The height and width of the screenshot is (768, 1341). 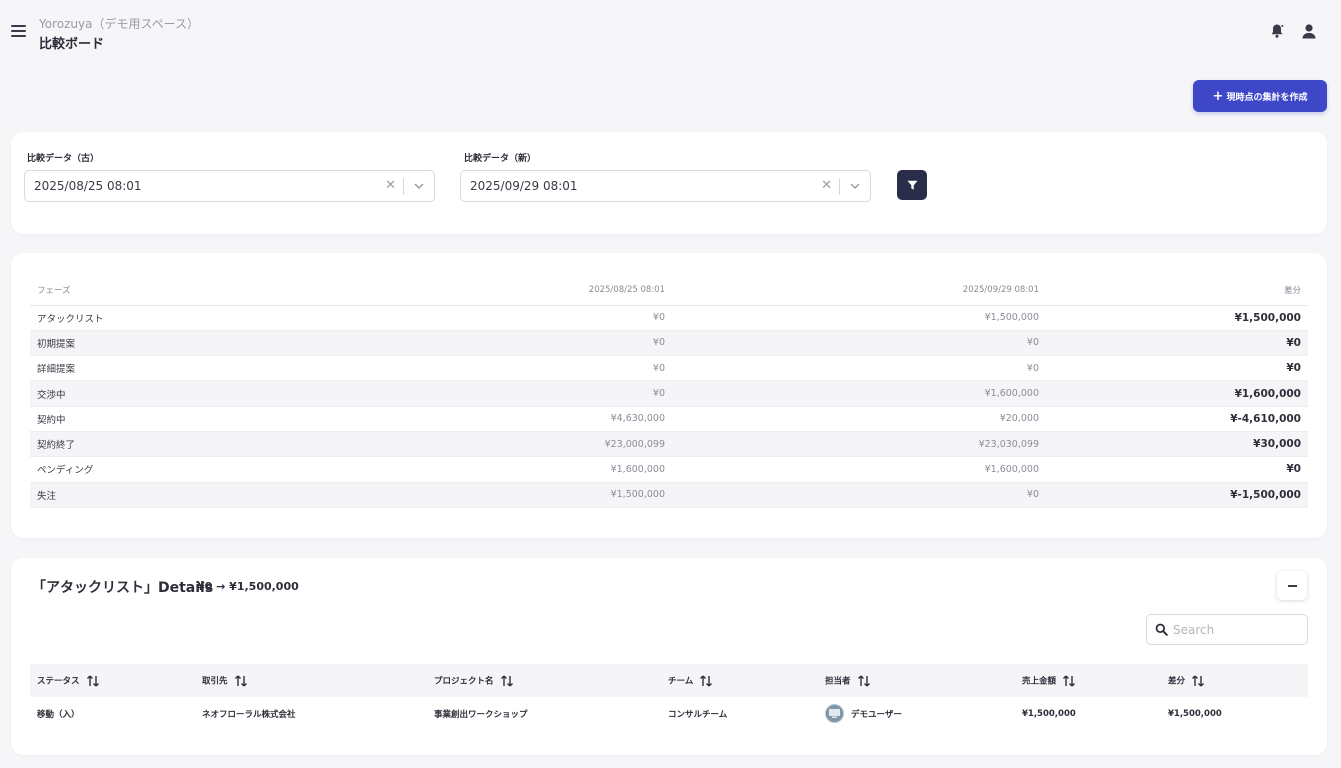 I want to click on table-row: 失注 ¥1,500,000 ¥0 ¥-1,500,000, so click(x=669, y=495).